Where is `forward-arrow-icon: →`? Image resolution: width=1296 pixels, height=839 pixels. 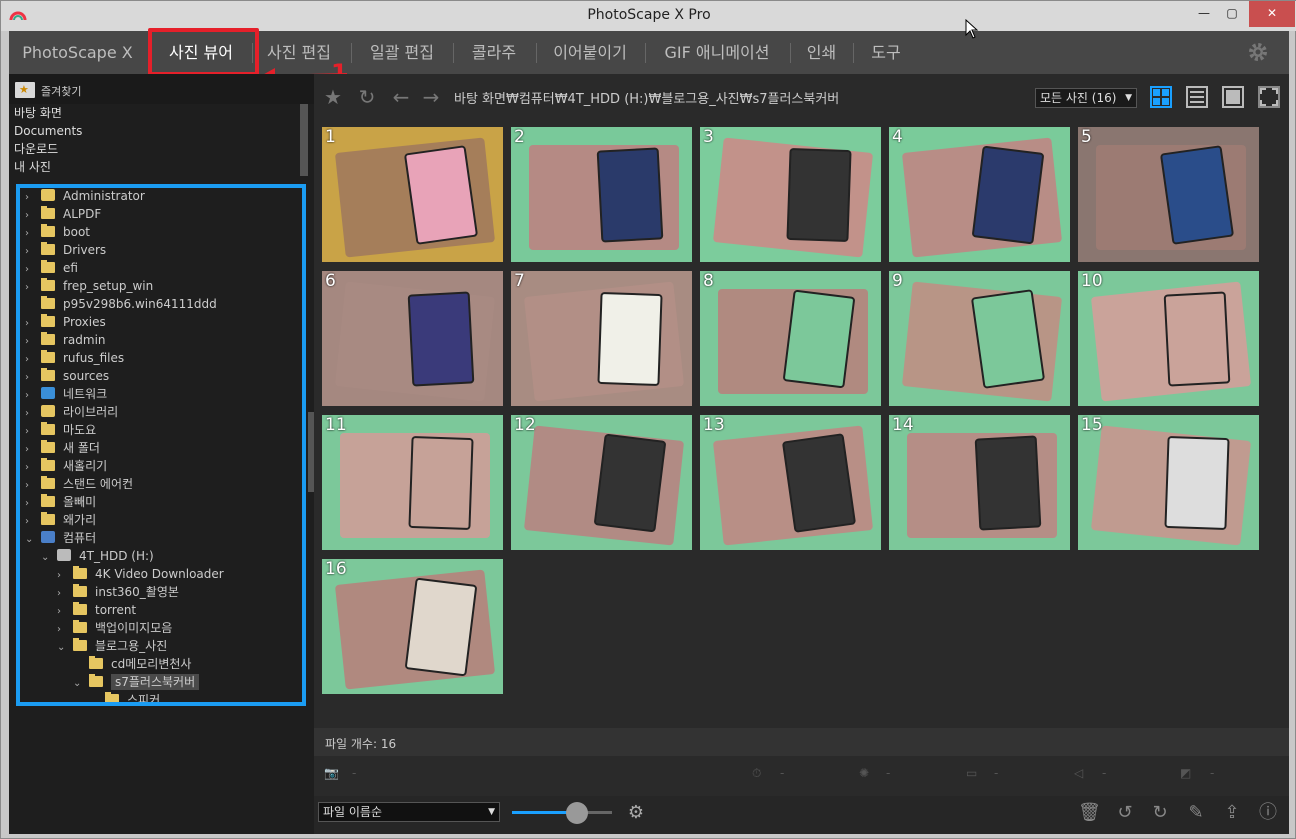
forward-arrow-icon: → is located at coordinates (431, 97).